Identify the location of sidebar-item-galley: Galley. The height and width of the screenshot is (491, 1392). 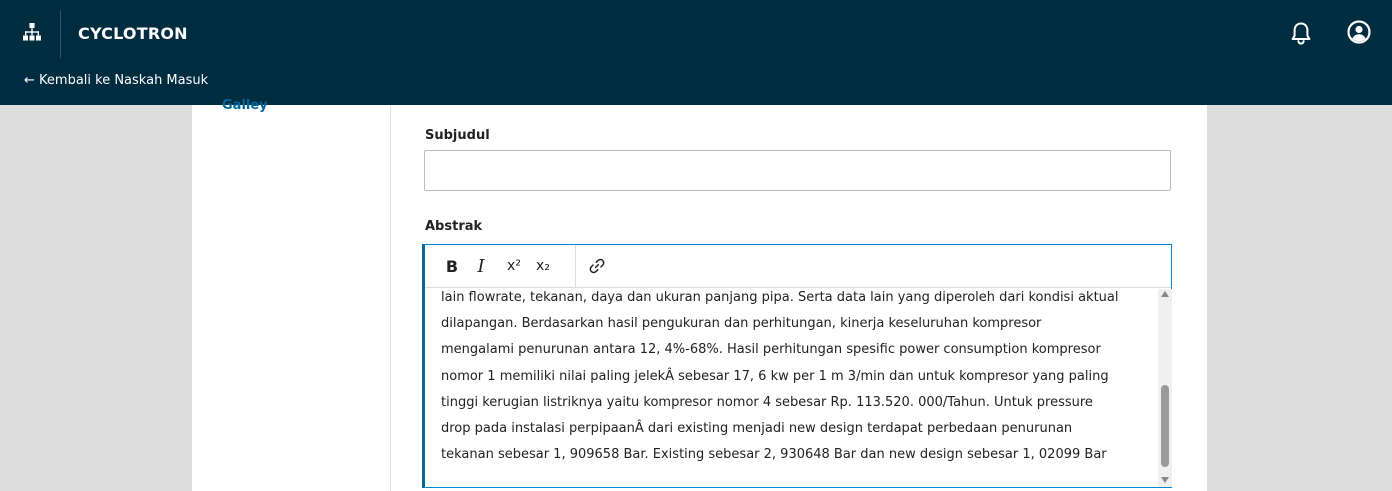
(245, 105).